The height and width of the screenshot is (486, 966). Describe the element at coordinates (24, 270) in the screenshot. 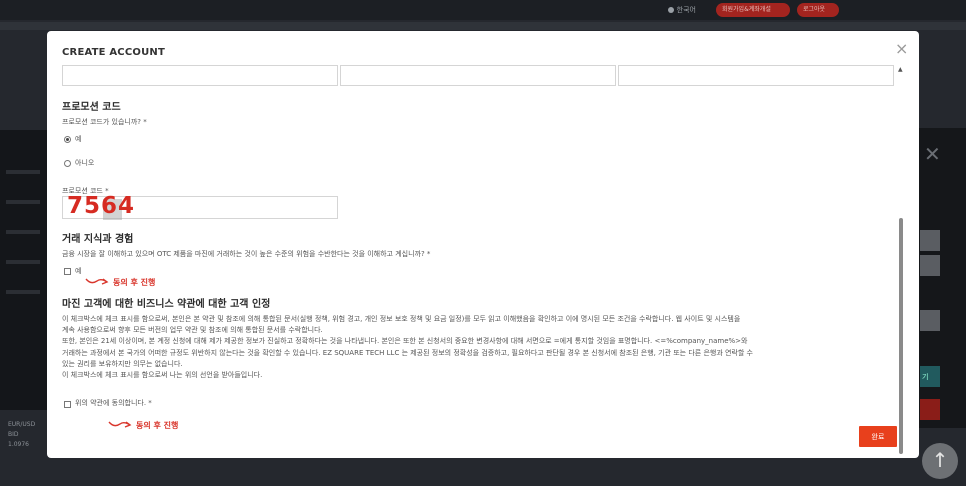

I see `background-chart-panel` at that location.